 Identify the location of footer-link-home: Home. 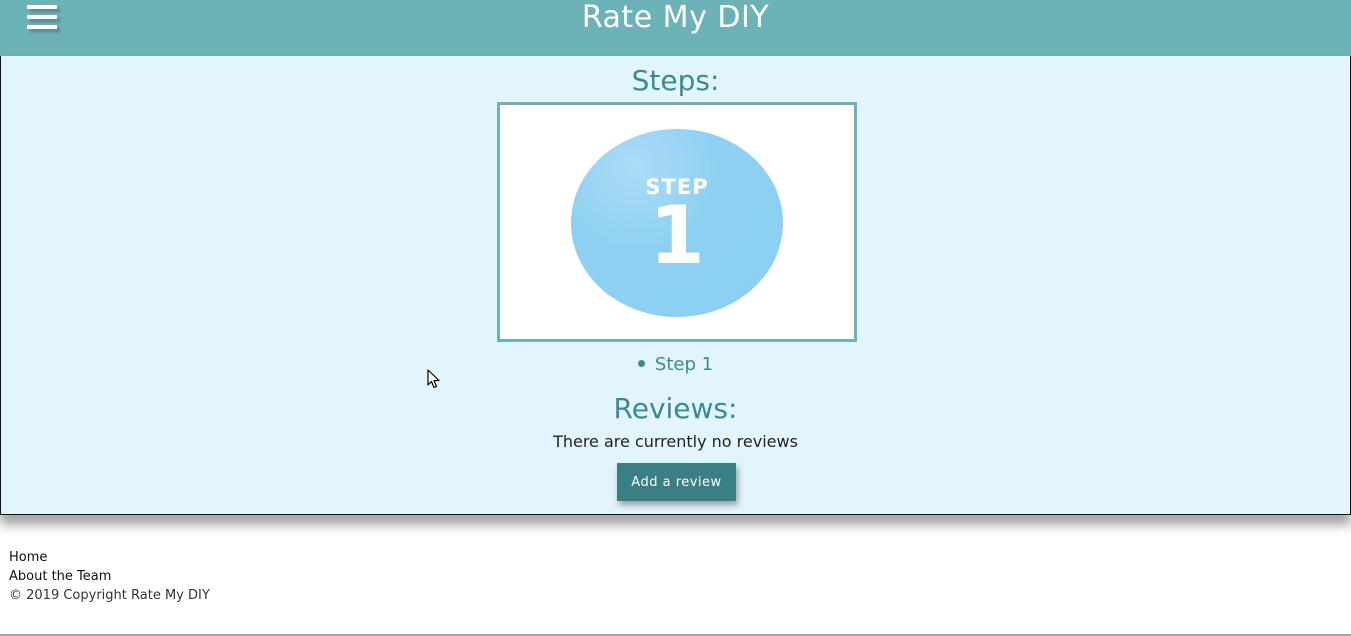
(109, 557).